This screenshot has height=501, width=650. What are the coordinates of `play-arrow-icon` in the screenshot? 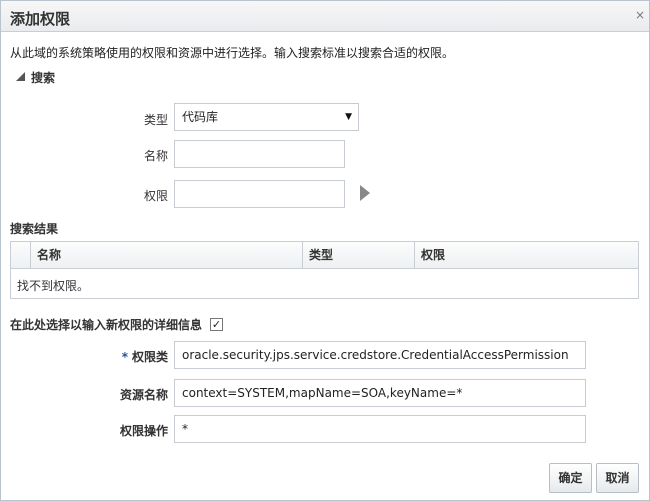 It's located at (365, 193).